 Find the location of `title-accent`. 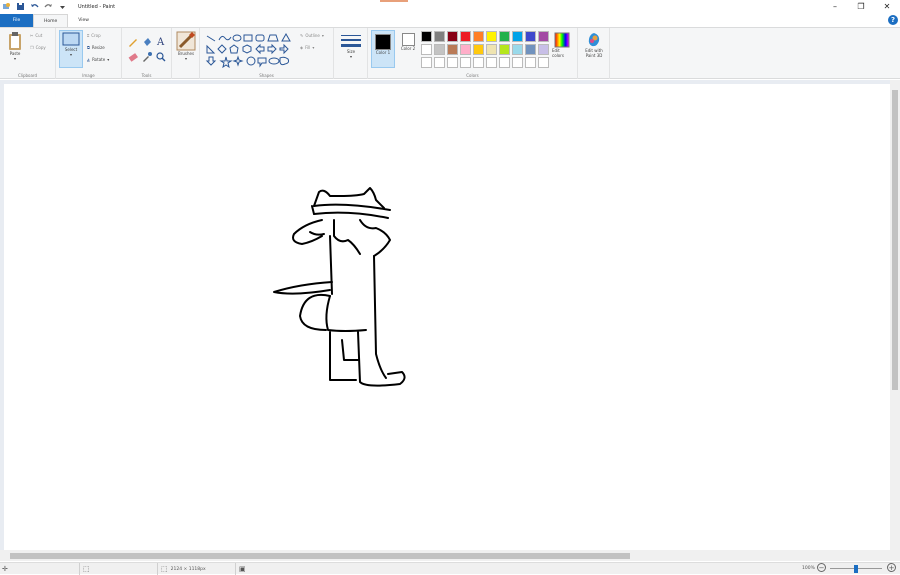

title-accent is located at coordinates (394, 1).